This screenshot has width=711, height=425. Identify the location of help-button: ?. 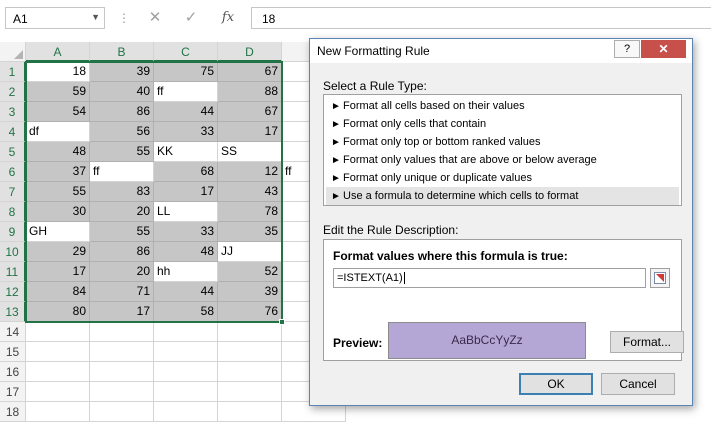
(627, 49).